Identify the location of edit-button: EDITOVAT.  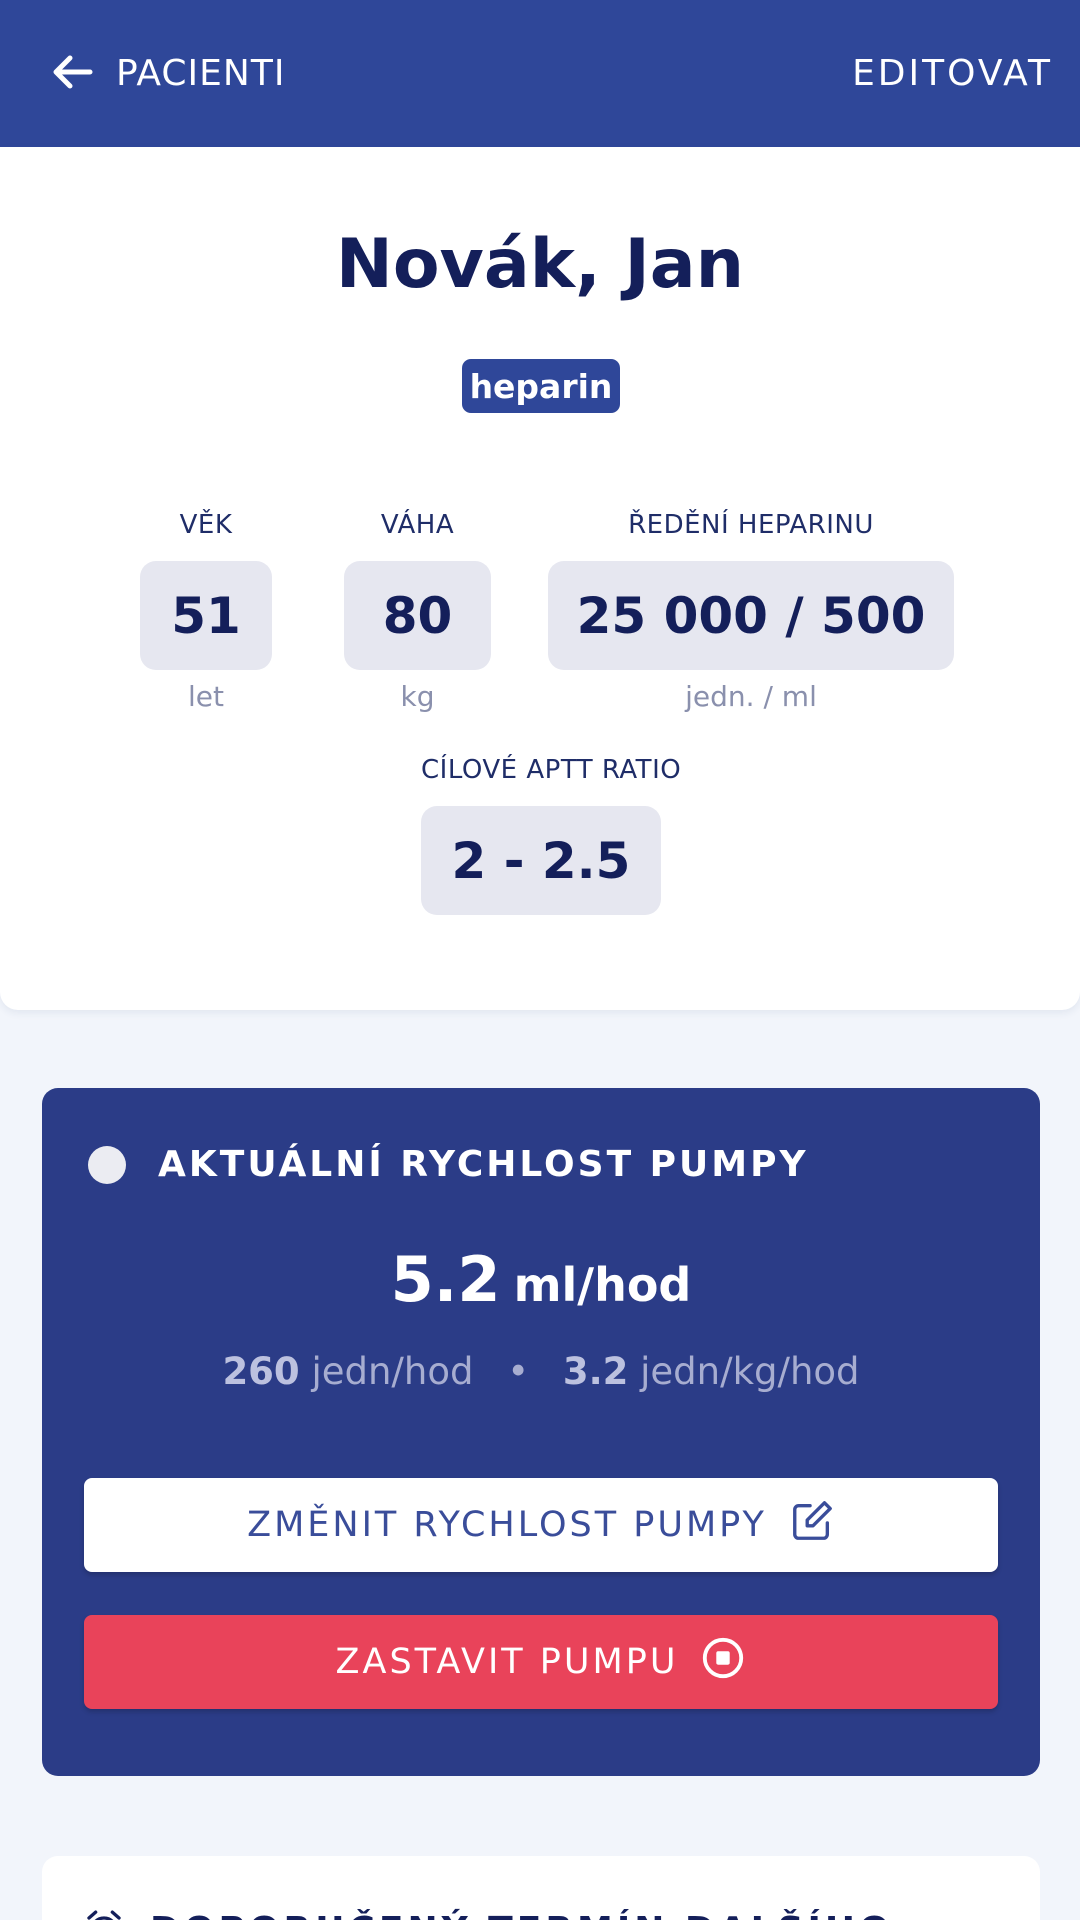
(952, 73).